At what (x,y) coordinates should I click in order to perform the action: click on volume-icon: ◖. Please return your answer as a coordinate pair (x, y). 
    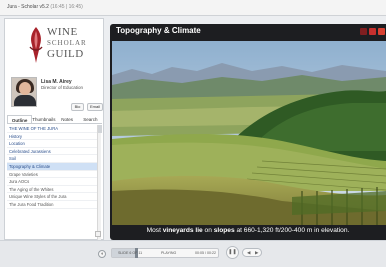
    Looking at the image, I should click on (102, 254).